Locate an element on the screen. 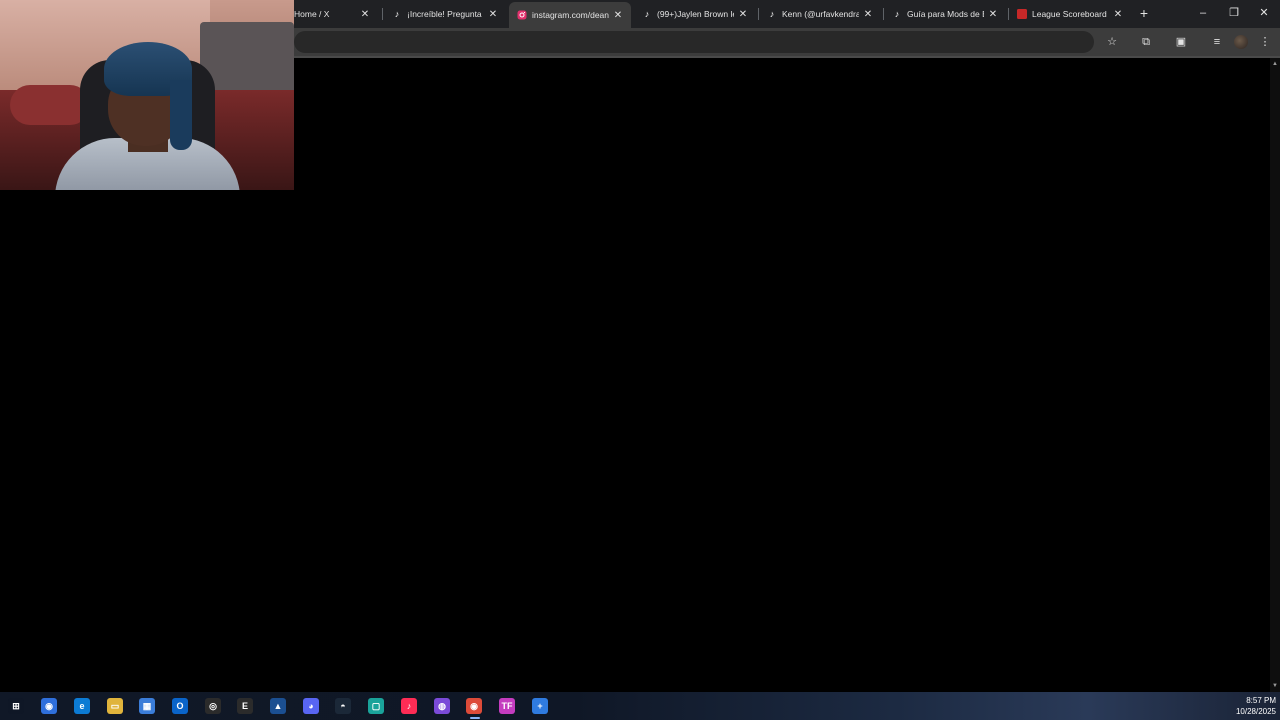  tf-icon: TF is located at coordinates (507, 706).